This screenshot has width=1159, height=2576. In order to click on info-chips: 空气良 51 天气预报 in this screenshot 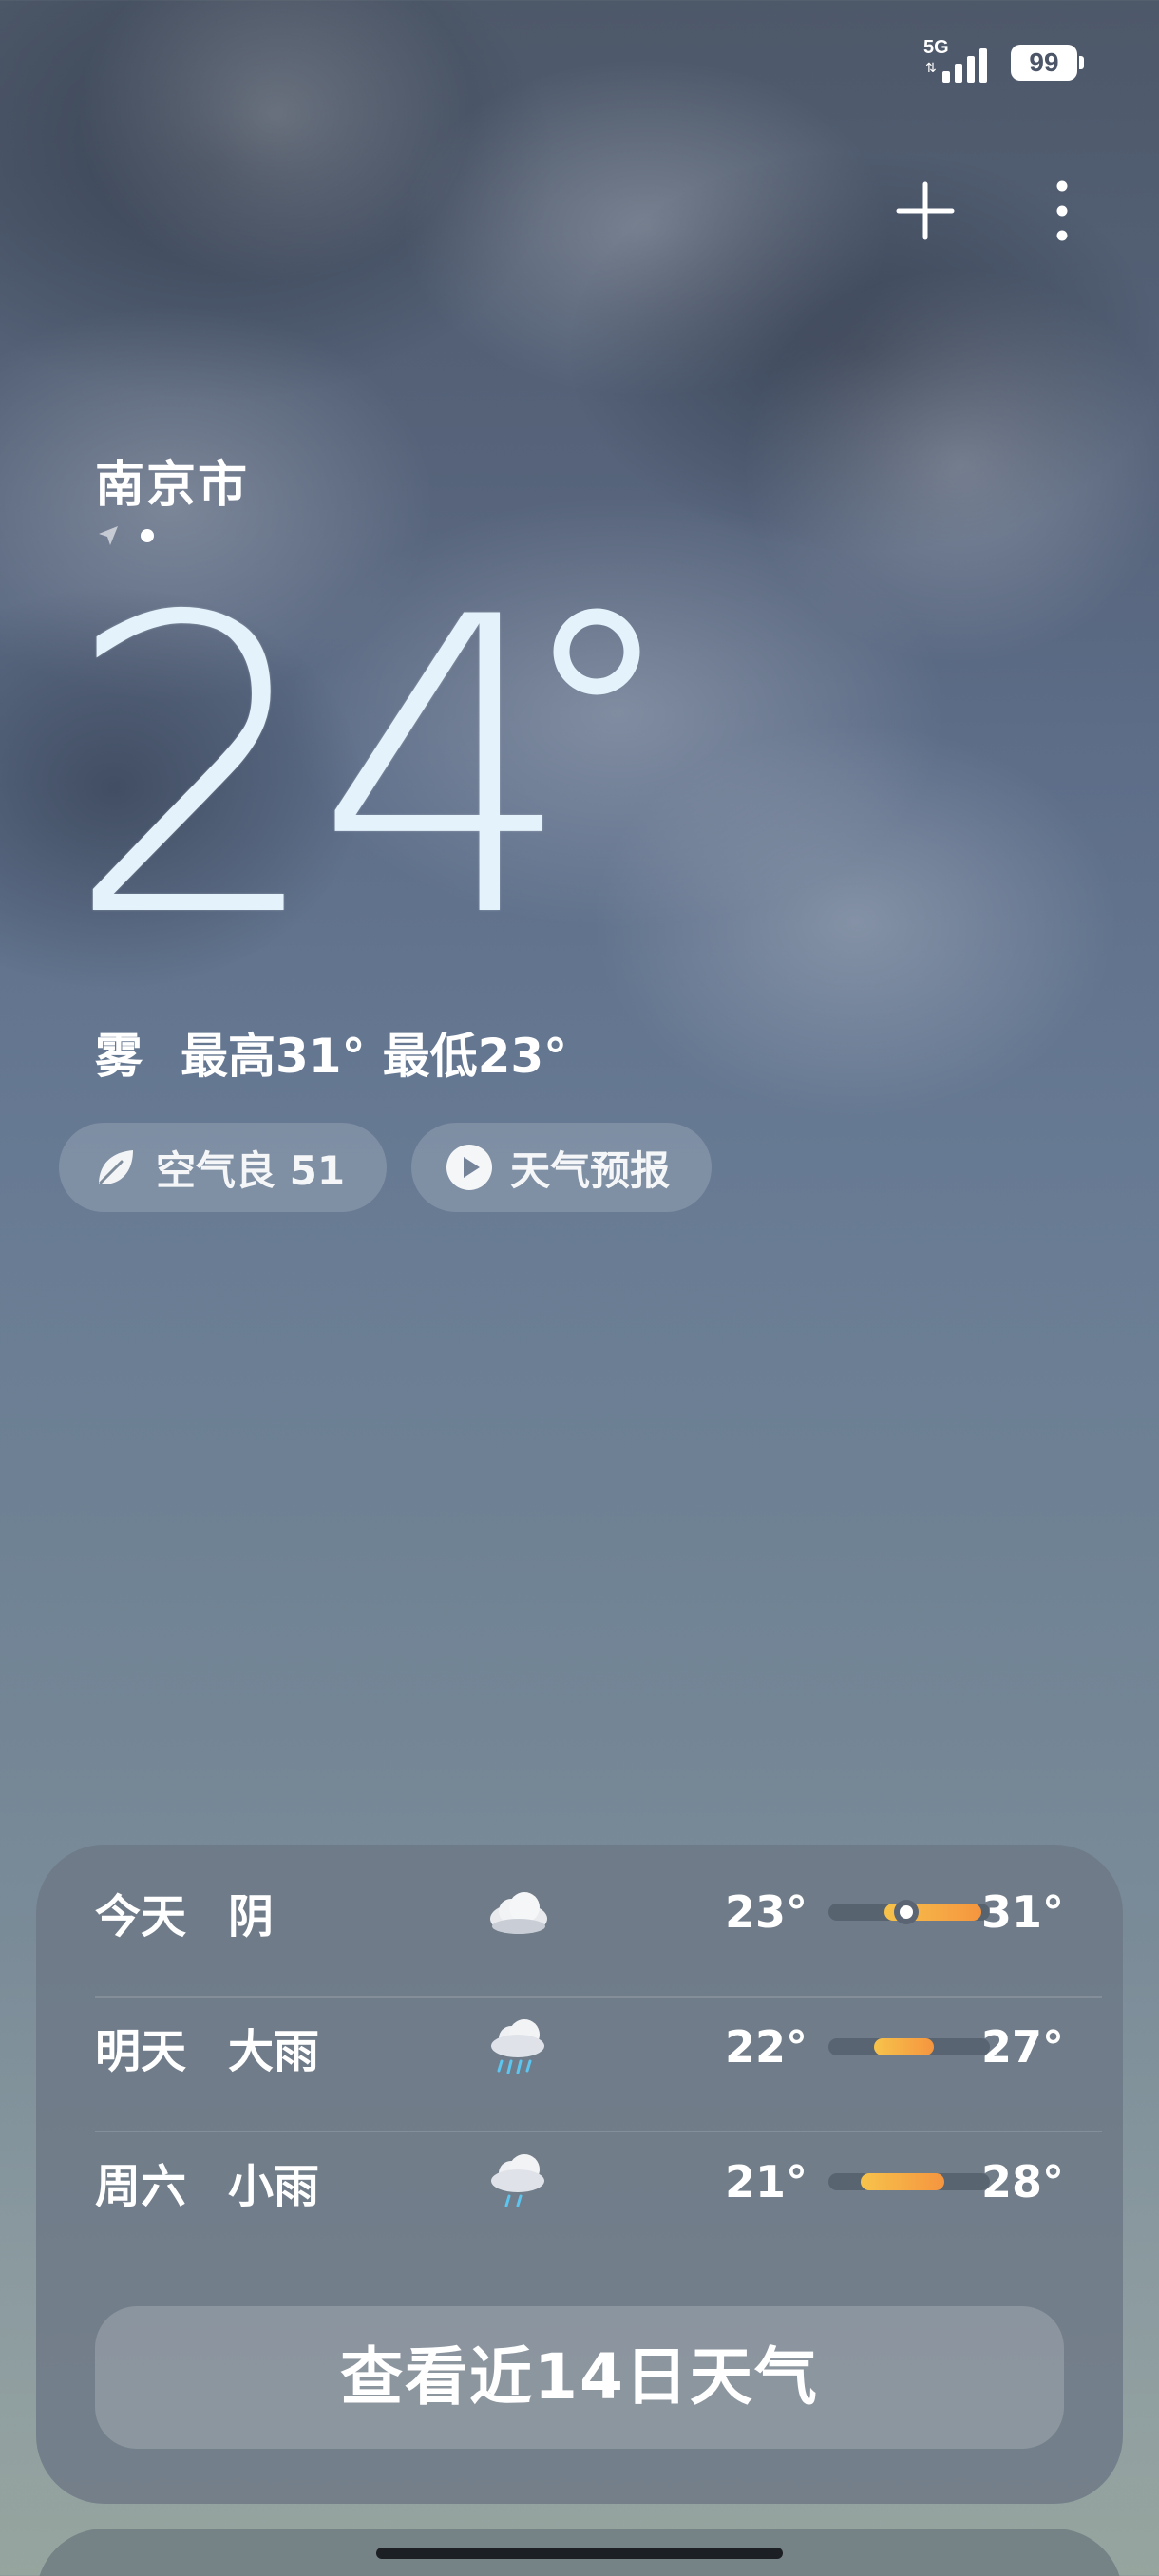, I will do `click(385, 1167)`.